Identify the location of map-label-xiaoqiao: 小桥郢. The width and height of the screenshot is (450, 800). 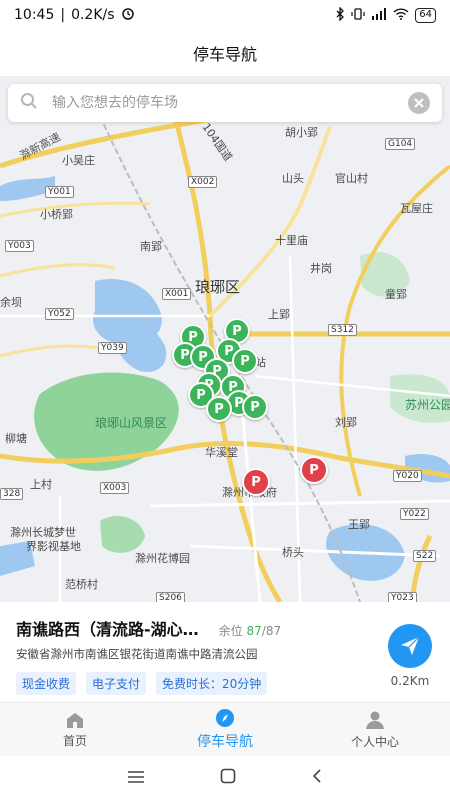
(56, 214).